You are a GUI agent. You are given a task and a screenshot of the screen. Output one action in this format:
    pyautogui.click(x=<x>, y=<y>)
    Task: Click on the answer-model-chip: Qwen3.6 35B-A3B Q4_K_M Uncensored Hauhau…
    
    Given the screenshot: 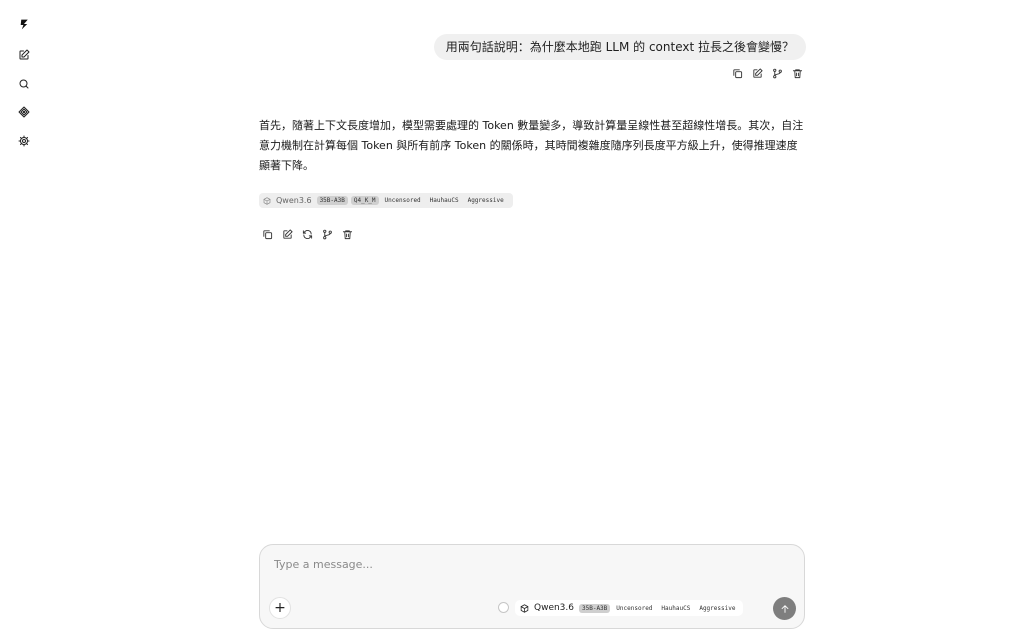 What is the action you would take?
    pyautogui.click(x=386, y=200)
    